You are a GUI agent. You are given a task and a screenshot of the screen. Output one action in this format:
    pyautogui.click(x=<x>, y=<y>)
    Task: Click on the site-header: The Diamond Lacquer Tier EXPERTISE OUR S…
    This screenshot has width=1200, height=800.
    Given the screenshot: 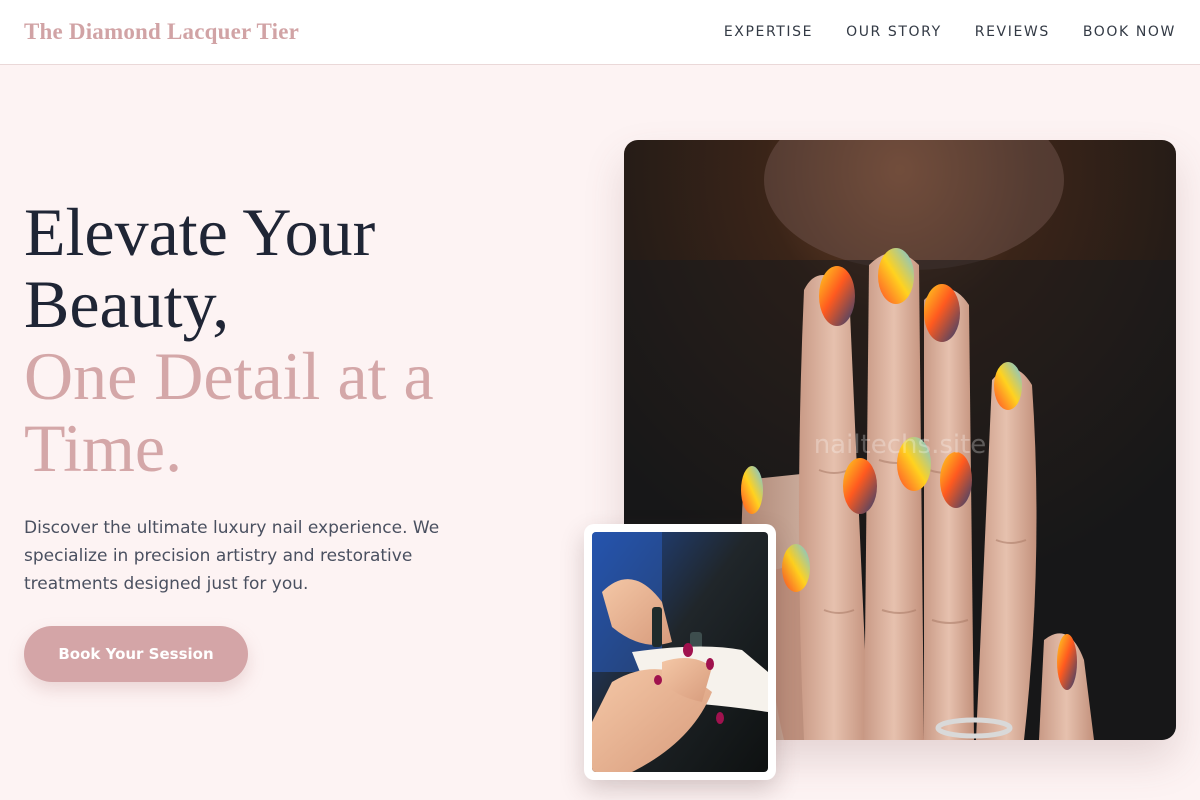 What is the action you would take?
    pyautogui.click(x=600, y=32)
    